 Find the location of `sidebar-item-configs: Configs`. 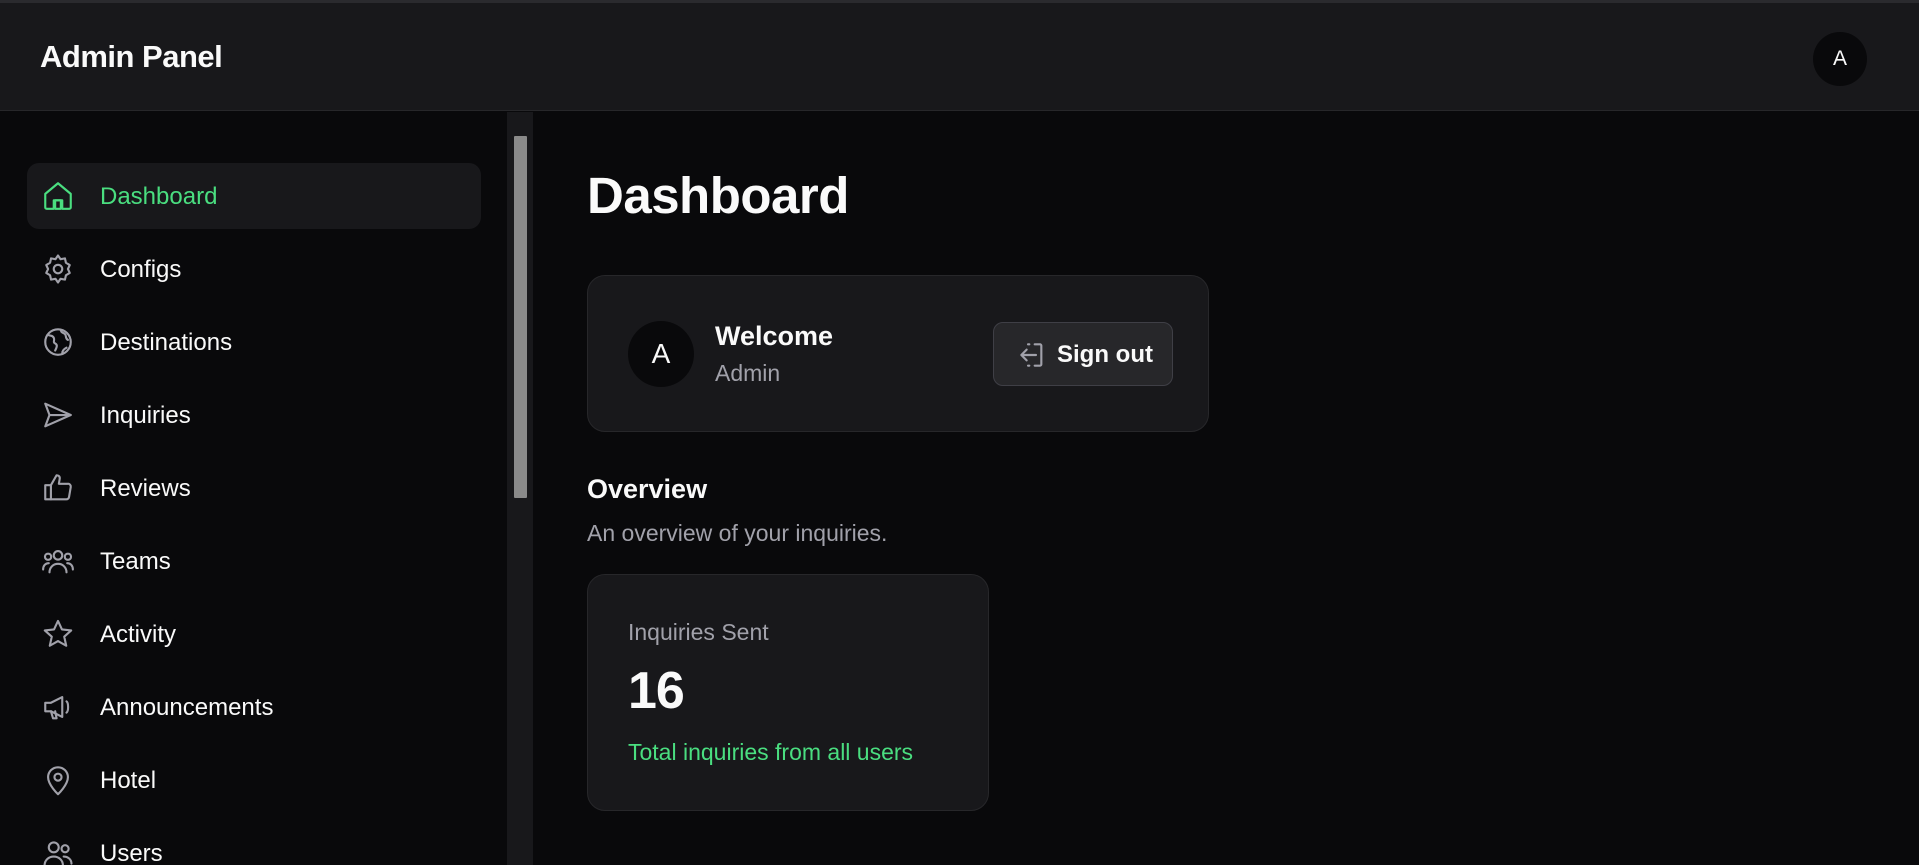

sidebar-item-configs: Configs is located at coordinates (254, 269).